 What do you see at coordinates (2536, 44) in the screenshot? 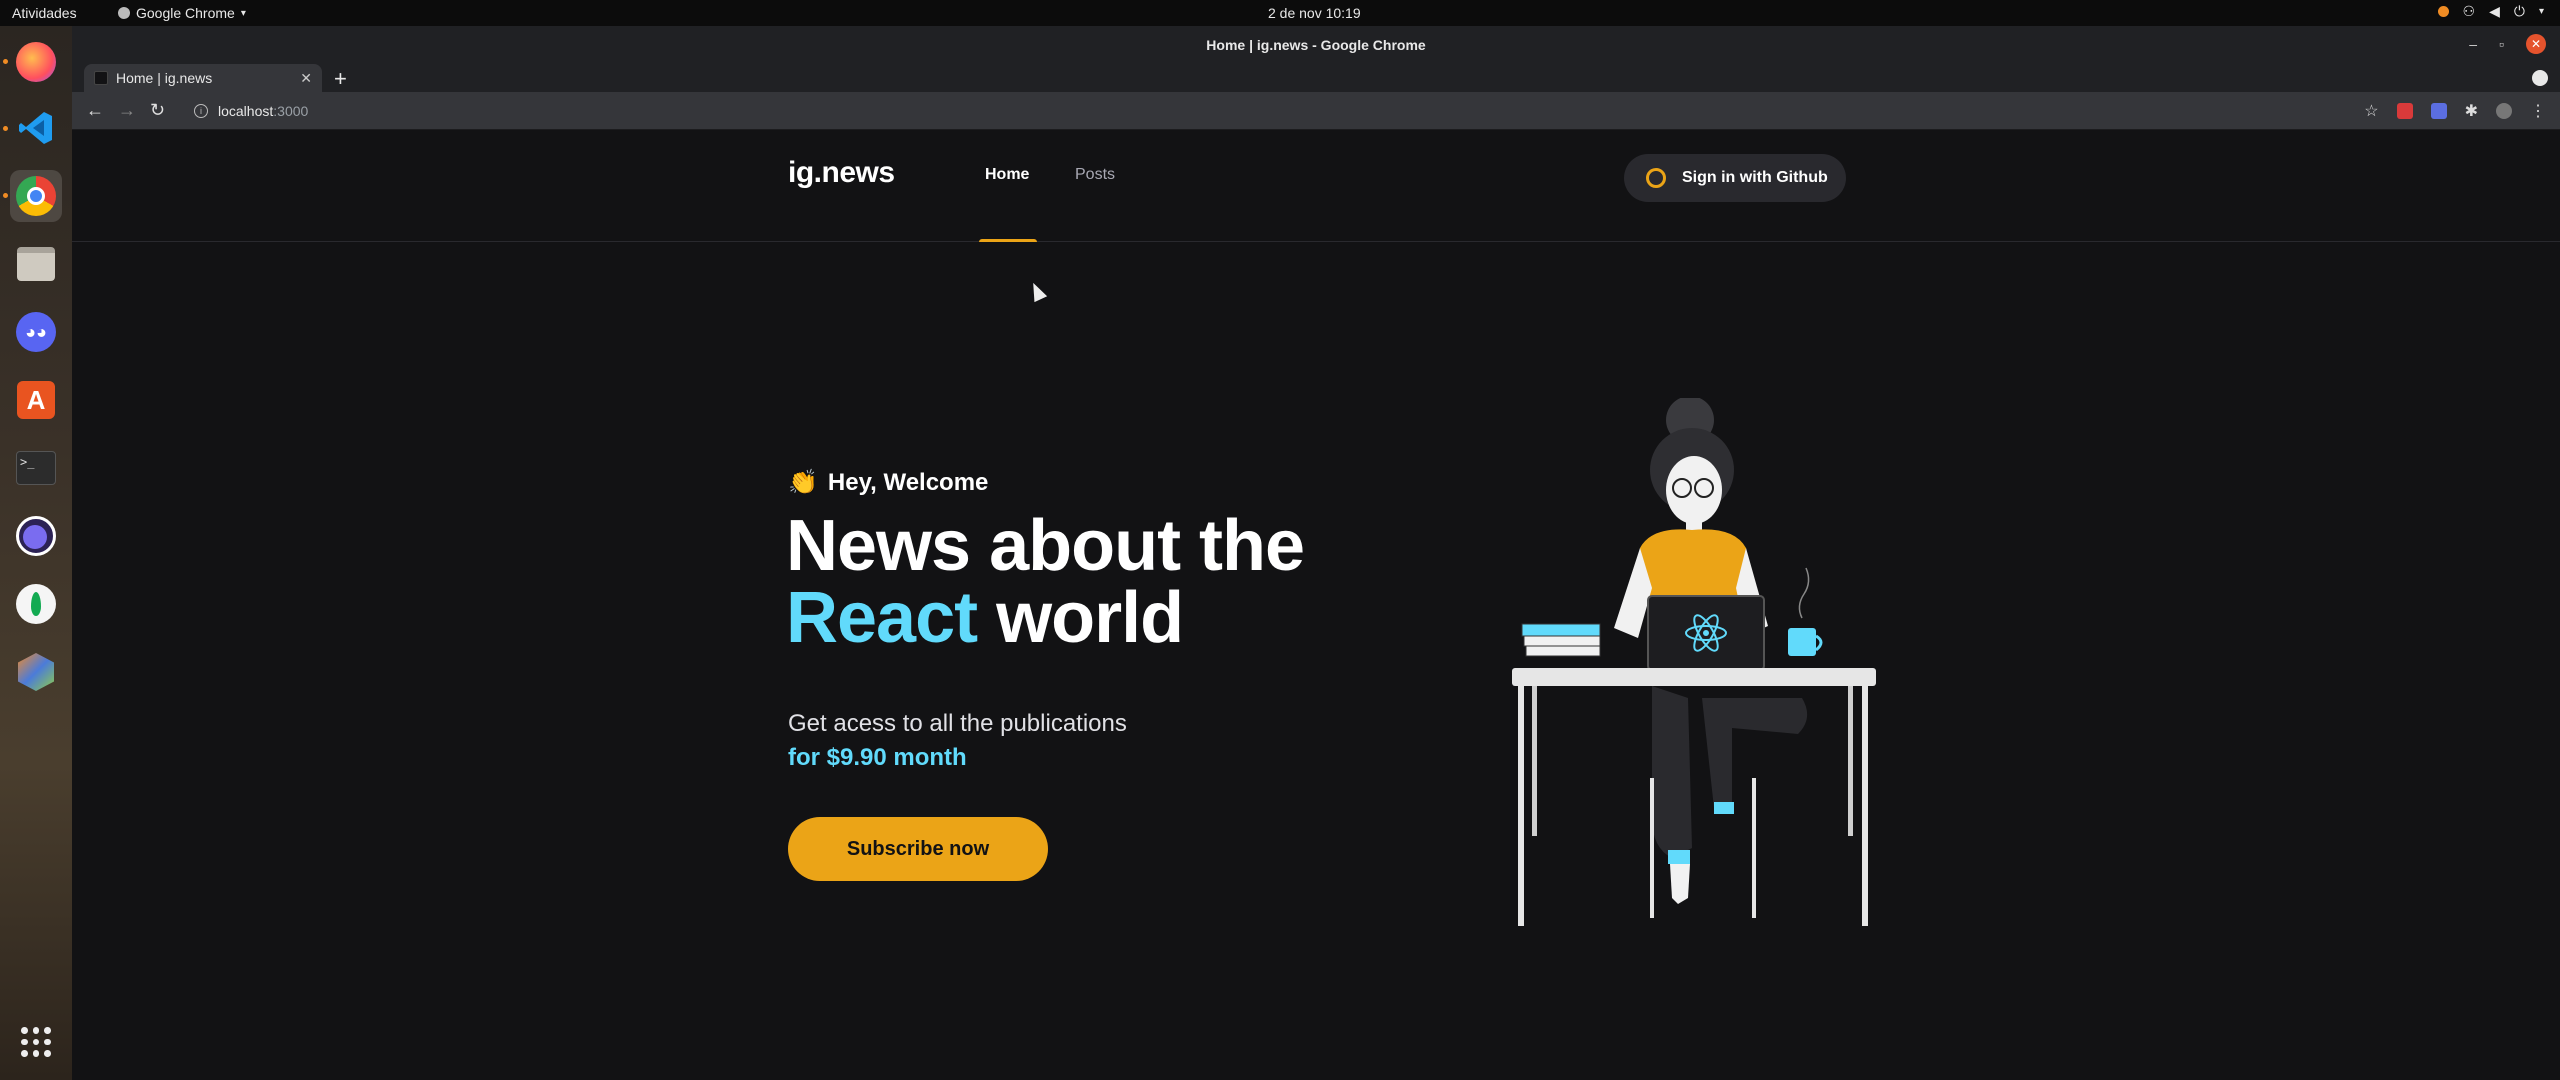
I see `close-window-icon: ✕` at bounding box center [2536, 44].